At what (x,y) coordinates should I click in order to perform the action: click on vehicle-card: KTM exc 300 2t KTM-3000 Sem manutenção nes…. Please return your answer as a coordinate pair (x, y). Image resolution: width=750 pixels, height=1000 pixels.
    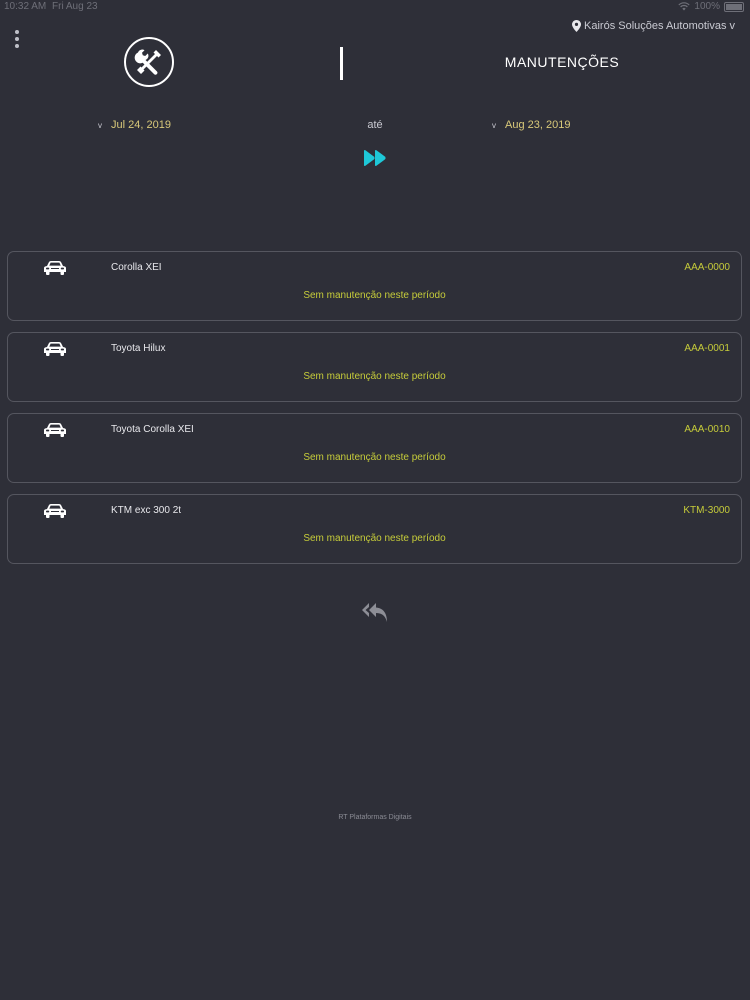
    Looking at the image, I should click on (374, 529).